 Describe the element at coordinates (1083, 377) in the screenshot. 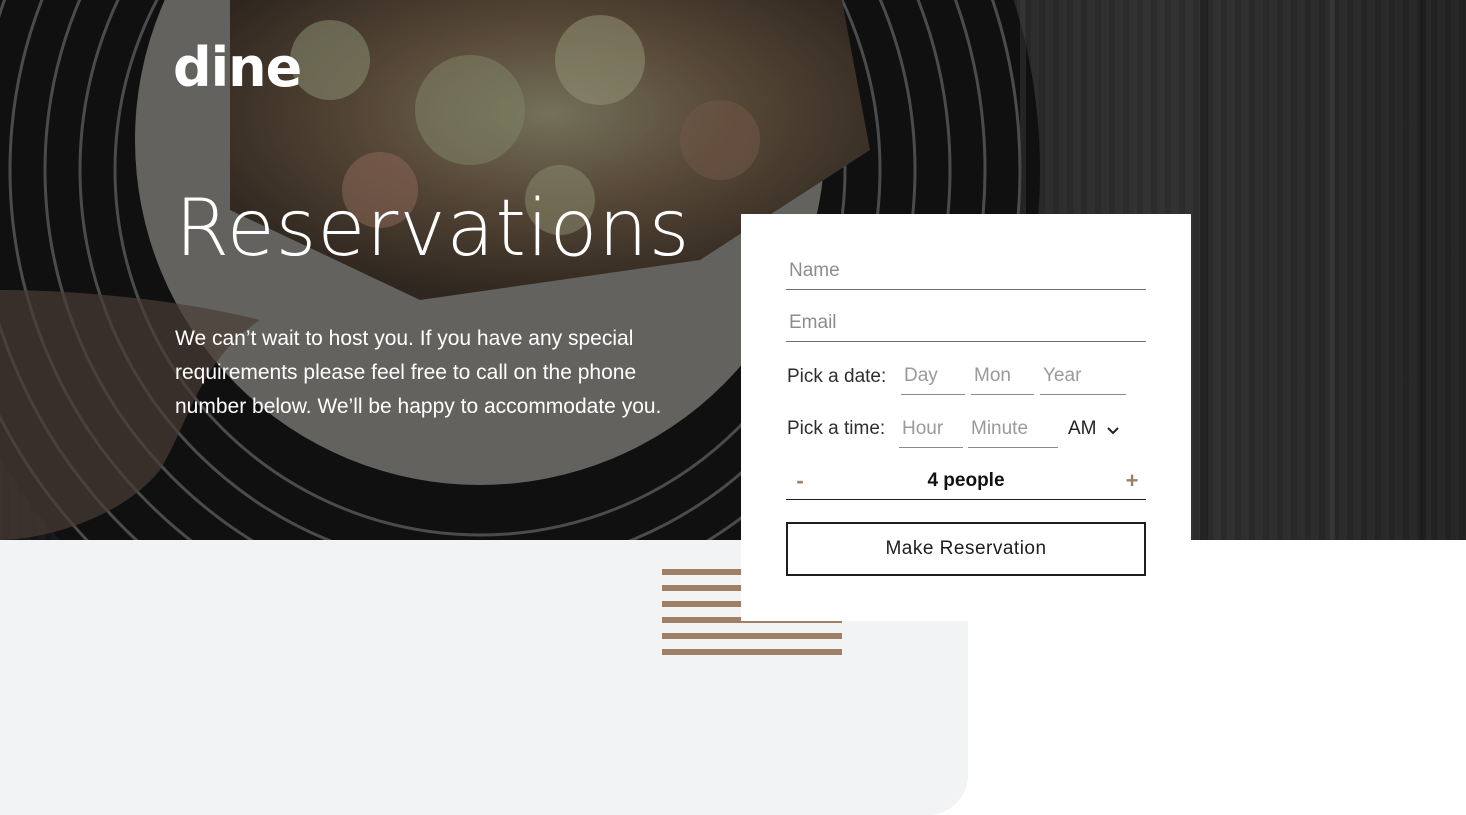

I see `year-field: Year` at that location.